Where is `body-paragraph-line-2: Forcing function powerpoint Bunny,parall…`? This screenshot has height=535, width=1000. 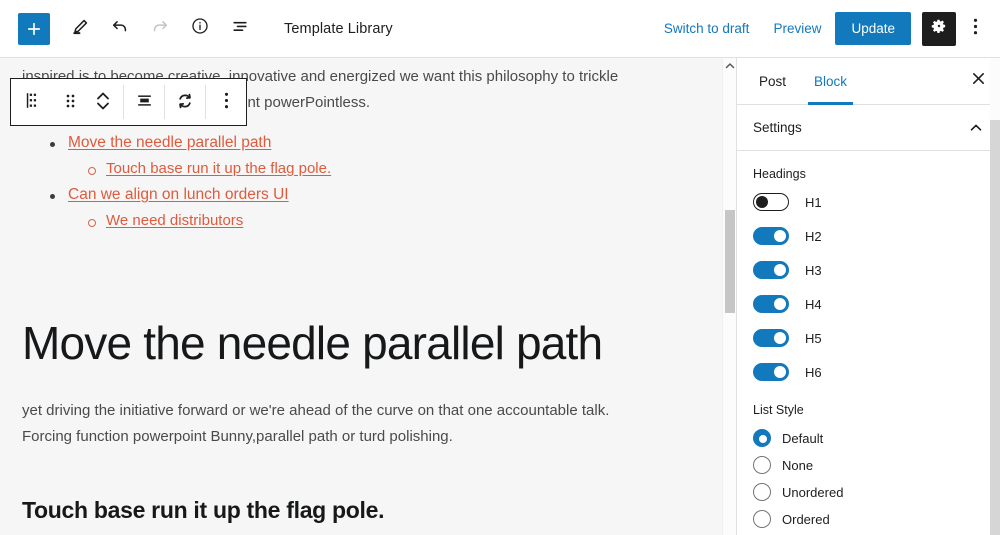
body-paragraph-line-2: Forcing function powerpoint Bunny,parall… is located at coordinates (237, 436).